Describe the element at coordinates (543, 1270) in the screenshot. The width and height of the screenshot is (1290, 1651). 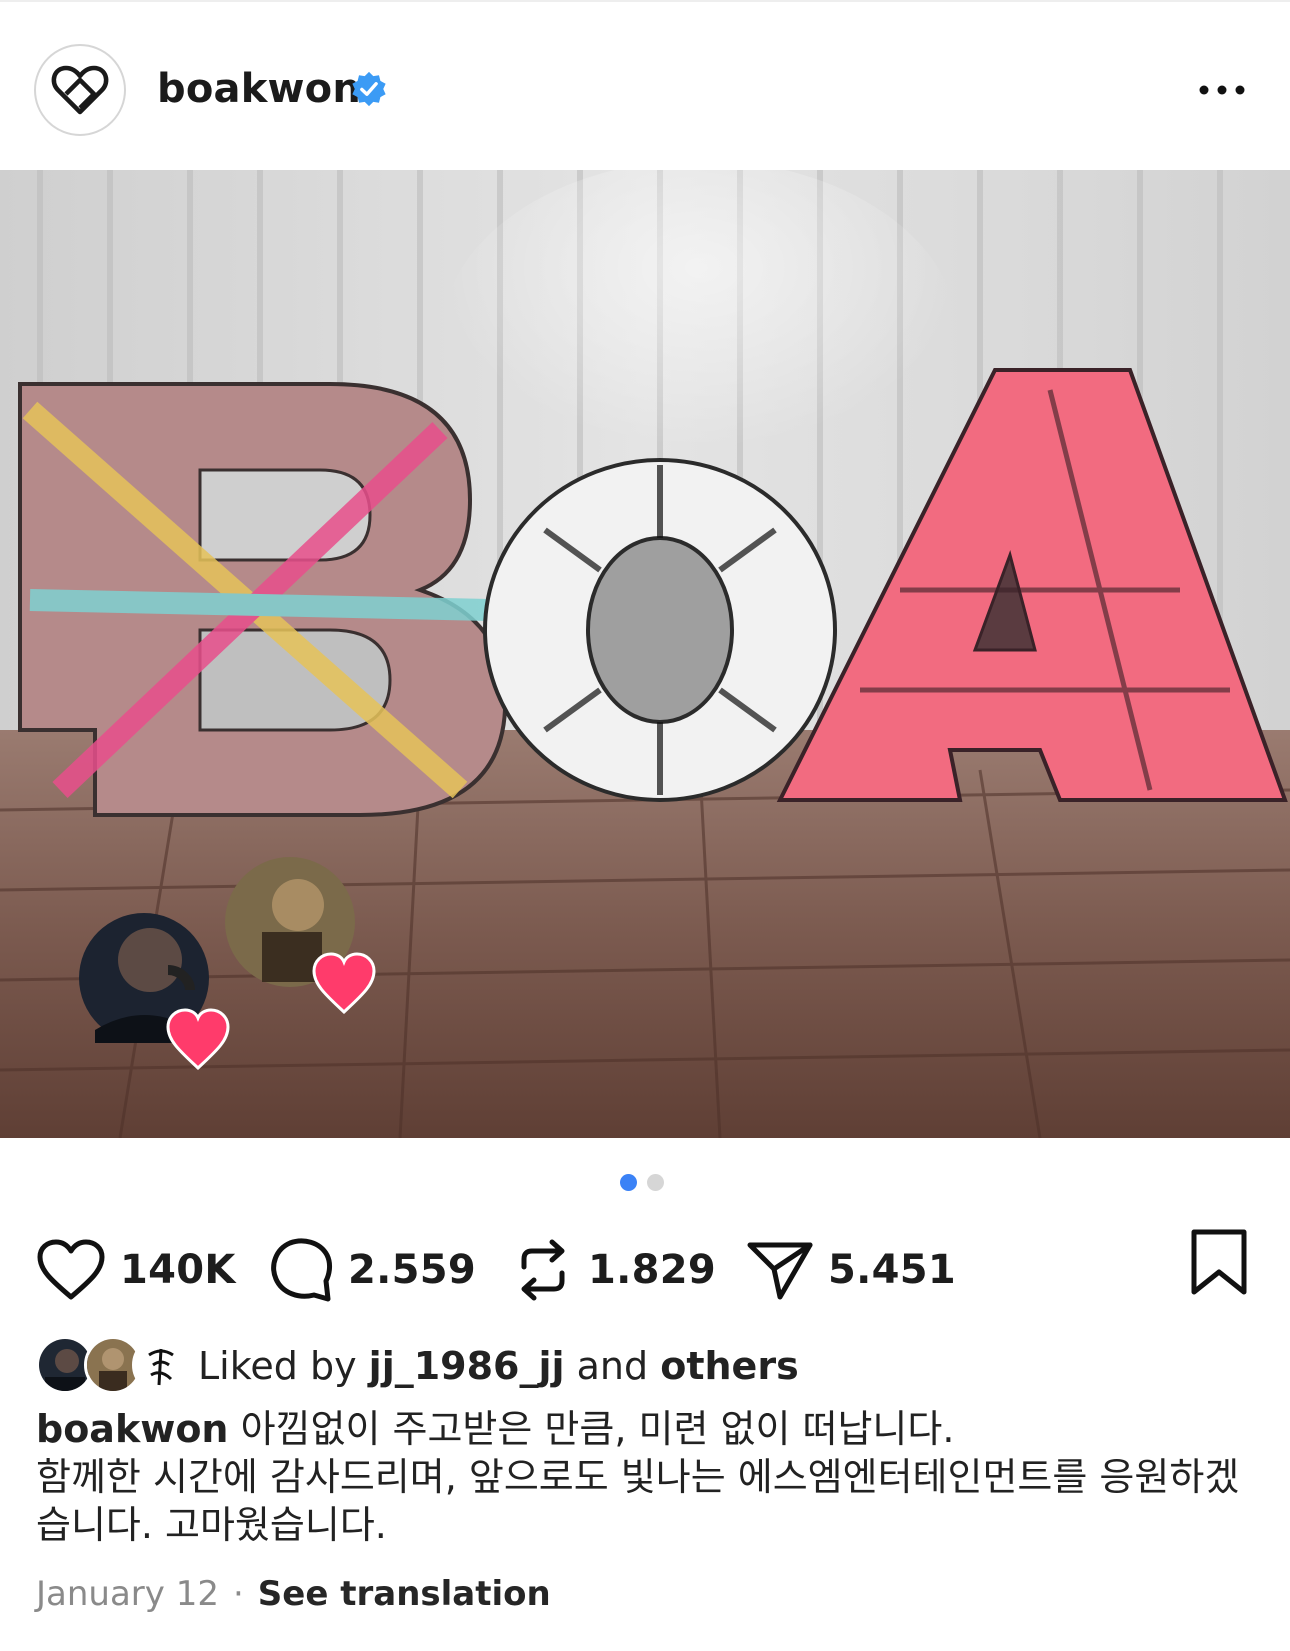
I see `repost-icon` at that location.